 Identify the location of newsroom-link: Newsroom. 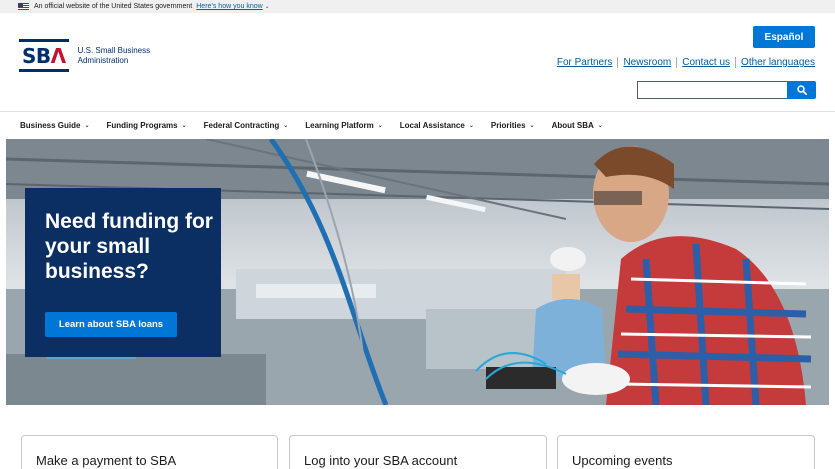
(647, 62).